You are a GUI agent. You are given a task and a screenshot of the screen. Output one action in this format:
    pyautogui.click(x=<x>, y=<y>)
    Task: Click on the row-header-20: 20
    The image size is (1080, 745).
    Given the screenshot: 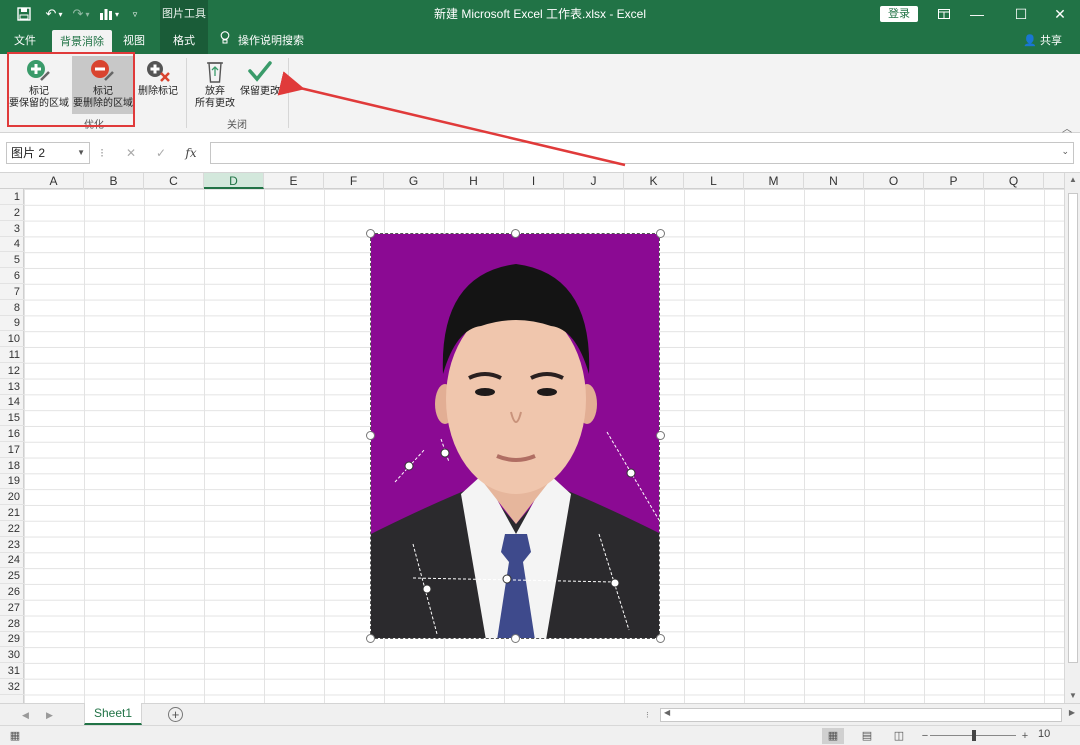 What is the action you would take?
    pyautogui.click(x=12, y=497)
    